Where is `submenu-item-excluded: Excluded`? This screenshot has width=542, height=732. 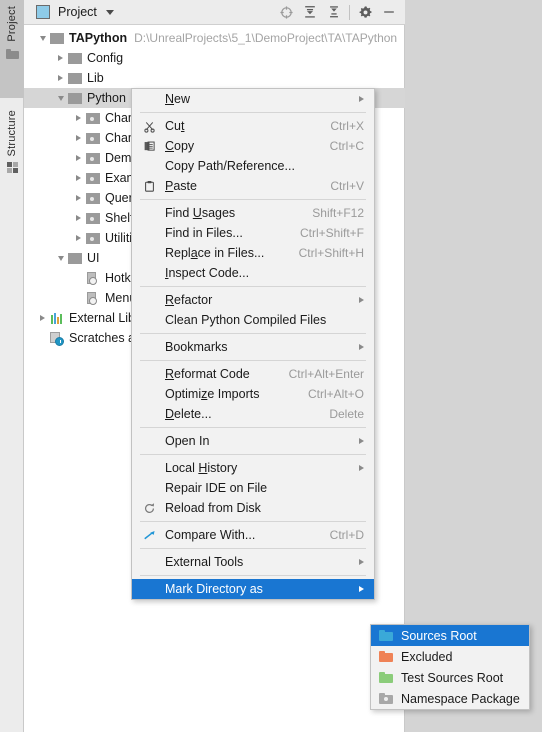 submenu-item-excluded: Excluded is located at coordinates (450, 656).